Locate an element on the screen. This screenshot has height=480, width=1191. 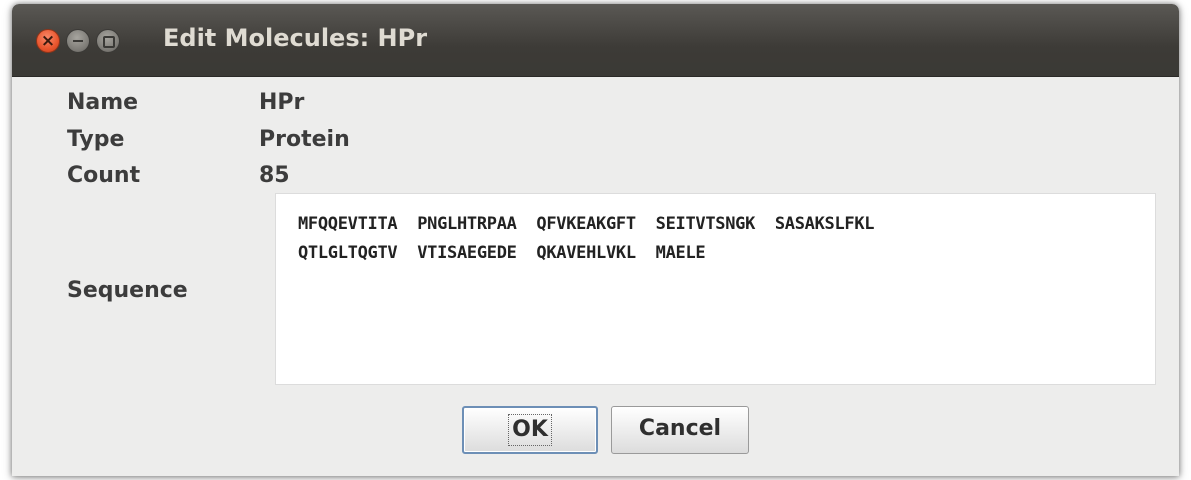
type-label: Type is located at coordinates (96, 139).